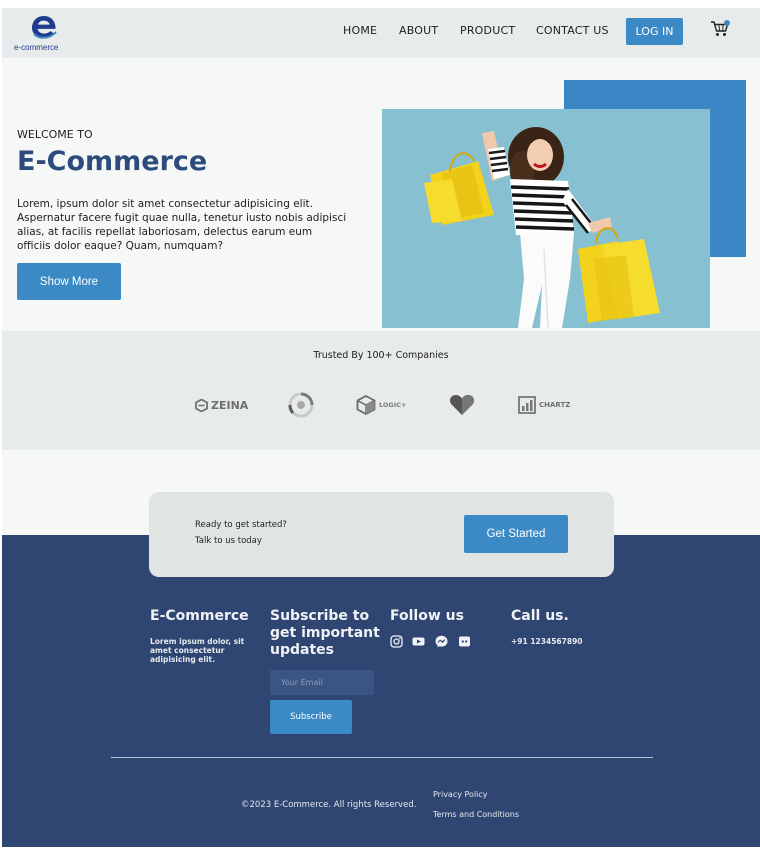 Image resolution: width=760 pixels, height=849 pixels. I want to click on brand-heart, so click(462, 405).